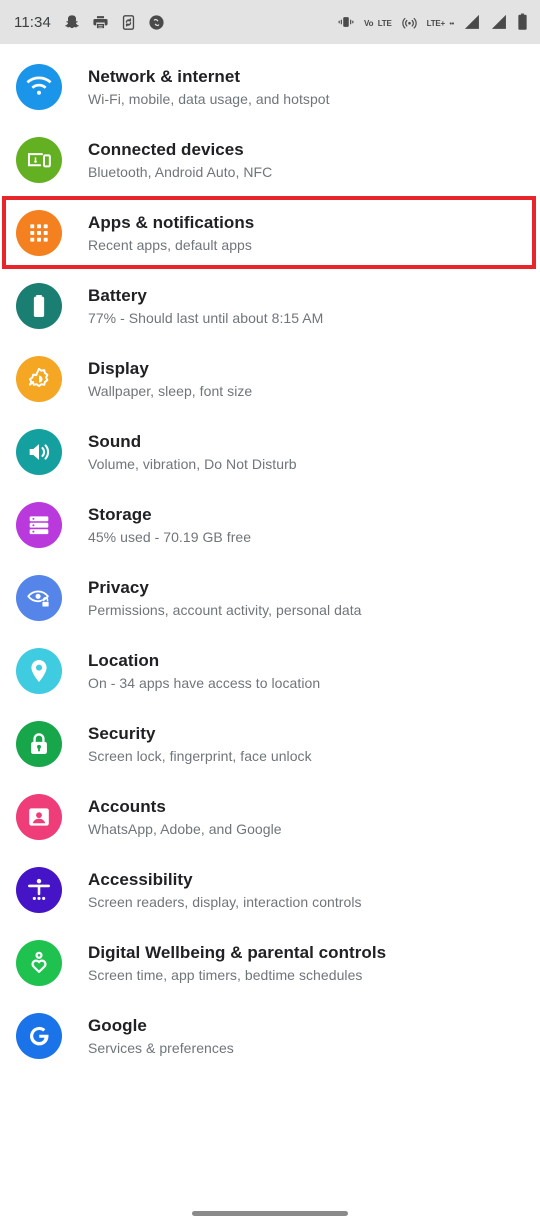 The image size is (540, 1230). I want to click on storage-racks-icon, so click(39, 525).